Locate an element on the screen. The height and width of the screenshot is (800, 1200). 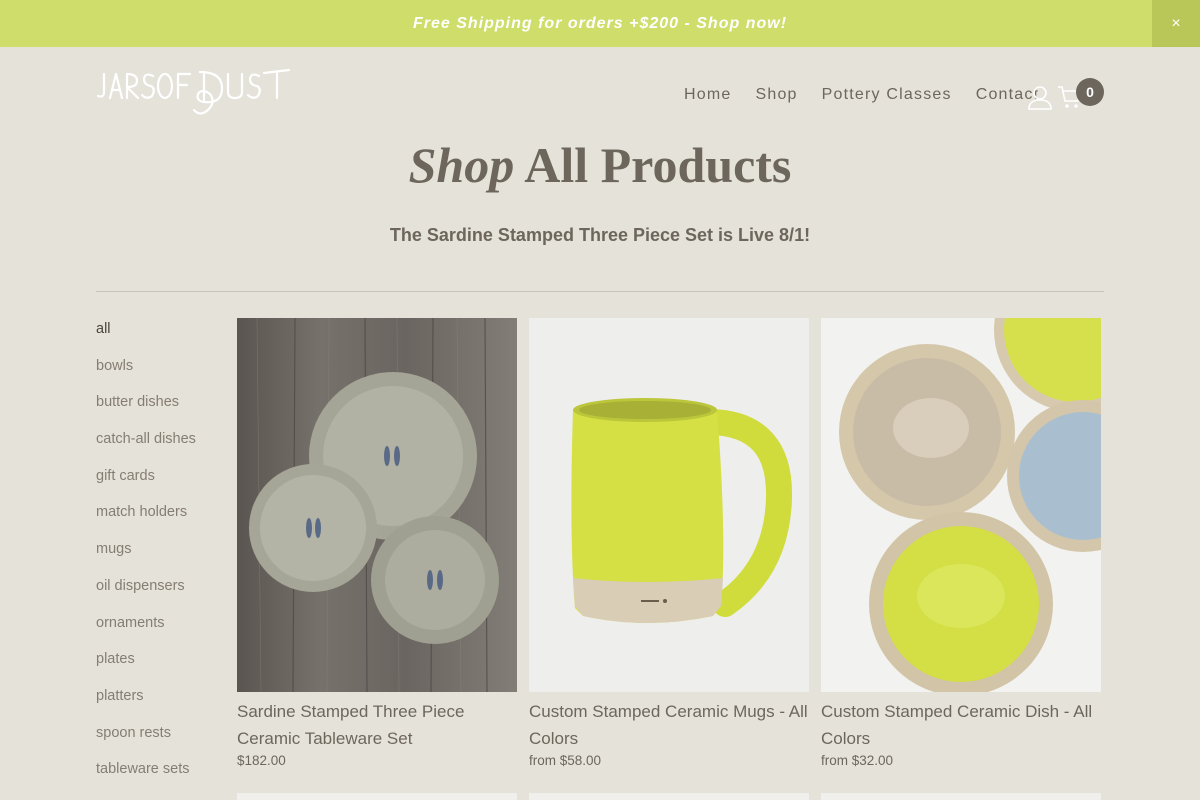
category-oil-dispensers: oil dispensers is located at coordinates (161, 593).